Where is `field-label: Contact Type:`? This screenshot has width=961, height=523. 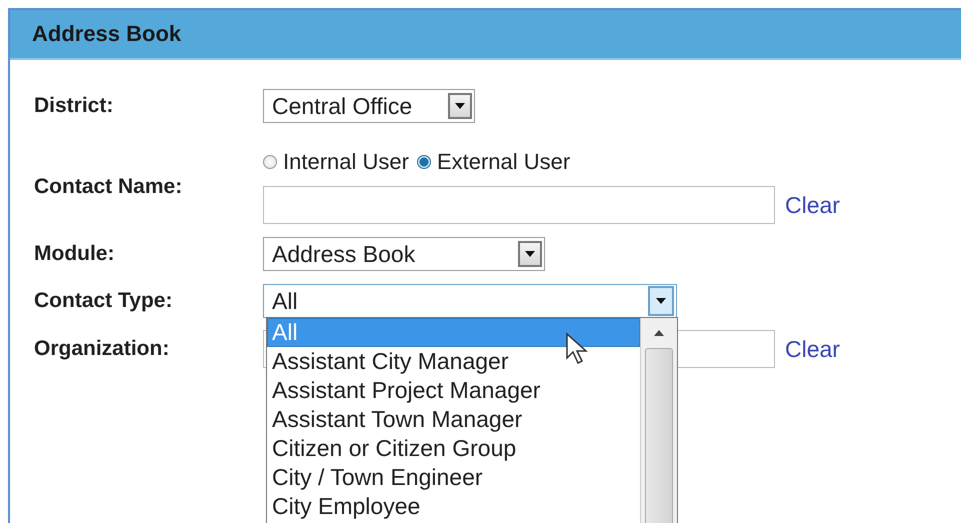
field-label: Contact Type: is located at coordinates (104, 301).